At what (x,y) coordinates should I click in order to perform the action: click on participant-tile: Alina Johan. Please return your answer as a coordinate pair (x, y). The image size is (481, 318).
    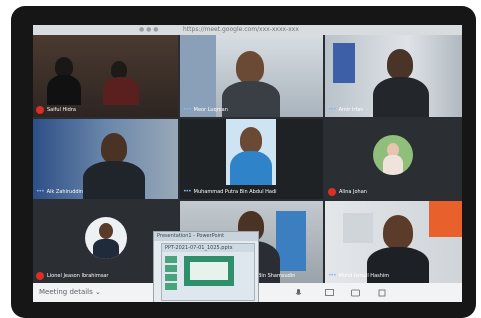
    Looking at the image, I should click on (393, 159).